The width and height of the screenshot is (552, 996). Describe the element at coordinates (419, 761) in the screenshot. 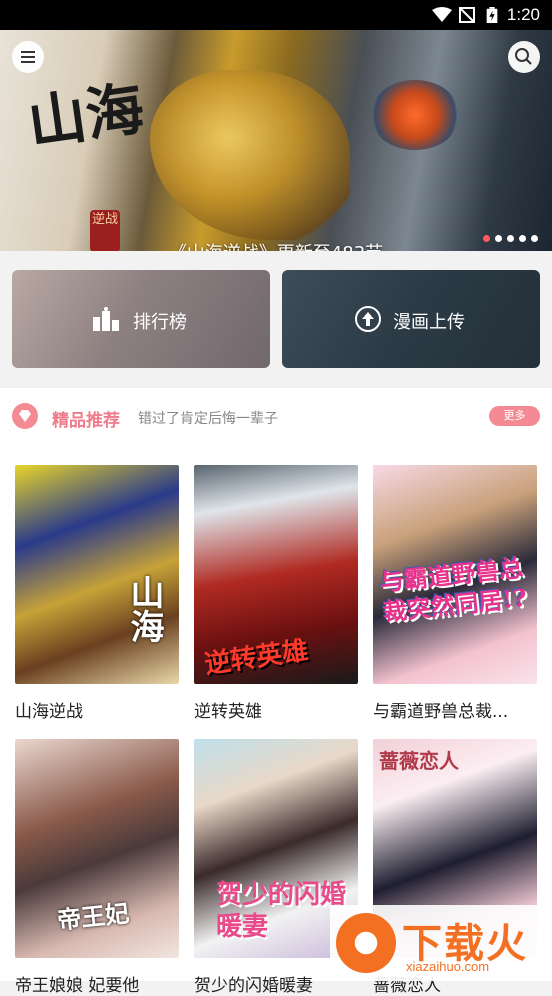

I see `cover-title: 蔷薇恋人` at that location.